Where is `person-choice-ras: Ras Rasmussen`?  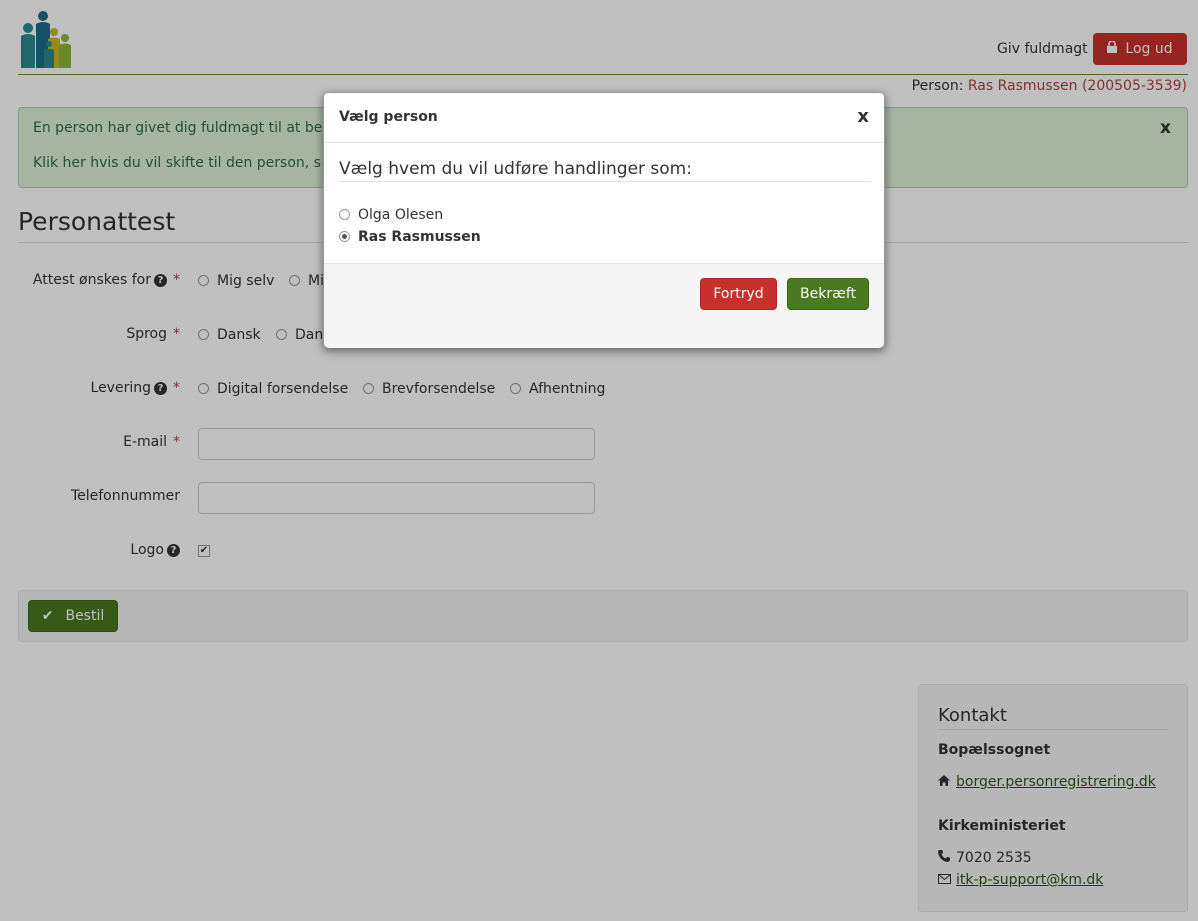
person-choice-ras: Ras Rasmussen is located at coordinates (410, 237).